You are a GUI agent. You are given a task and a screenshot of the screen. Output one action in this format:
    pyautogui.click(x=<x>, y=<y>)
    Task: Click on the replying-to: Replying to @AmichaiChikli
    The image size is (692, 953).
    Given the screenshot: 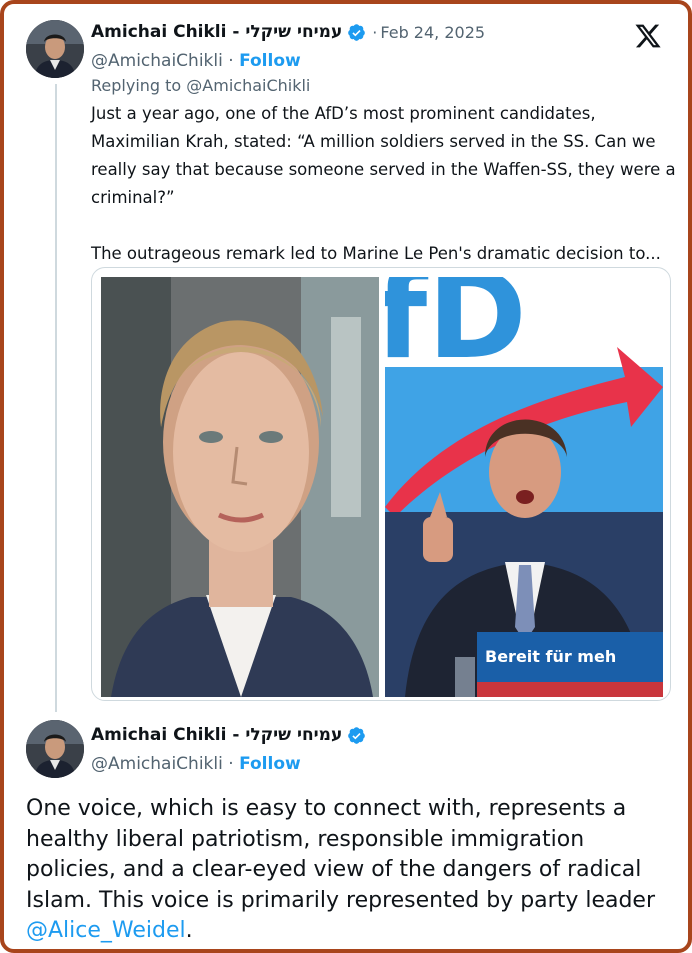 What is the action you would take?
    pyautogui.click(x=200, y=85)
    